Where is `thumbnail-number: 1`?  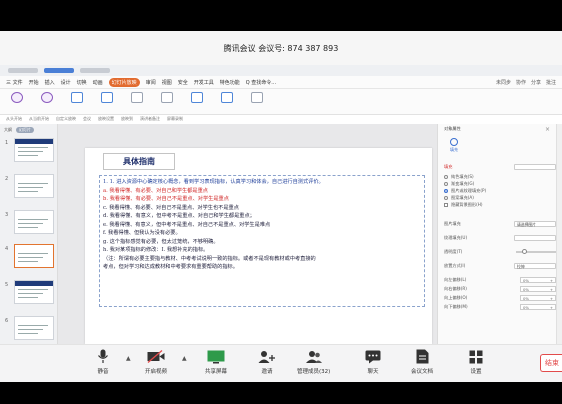
thumbnail-number: 1 is located at coordinates (7, 143).